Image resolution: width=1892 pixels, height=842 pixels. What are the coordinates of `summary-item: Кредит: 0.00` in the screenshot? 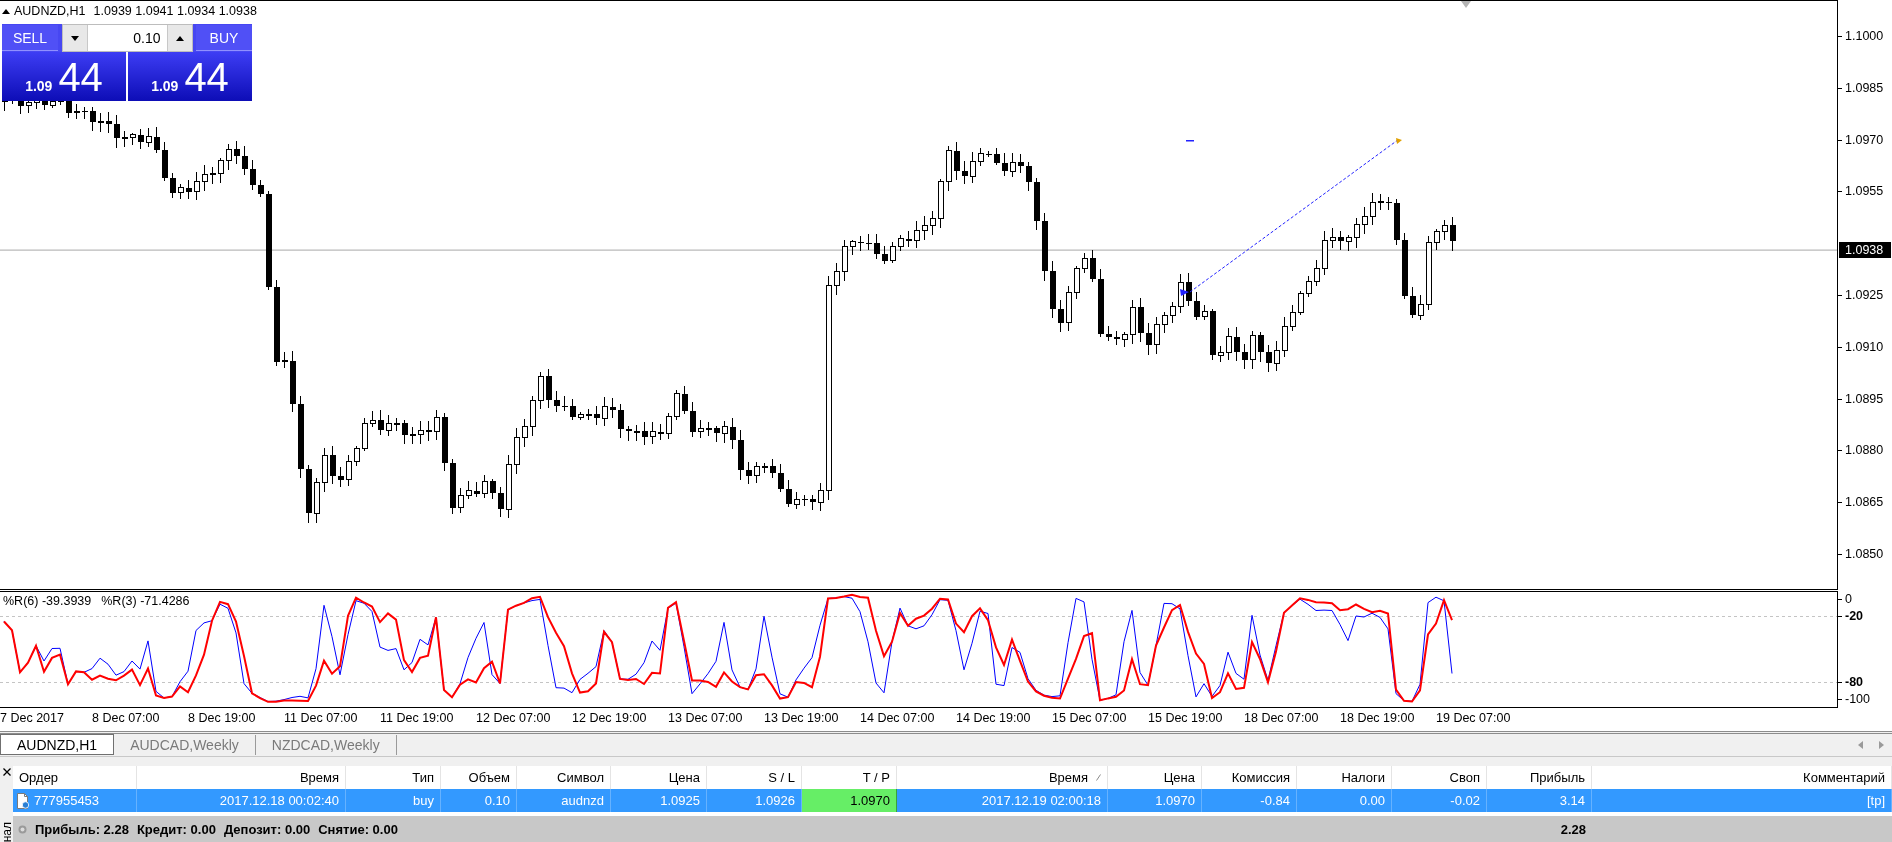 It's located at (176, 829).